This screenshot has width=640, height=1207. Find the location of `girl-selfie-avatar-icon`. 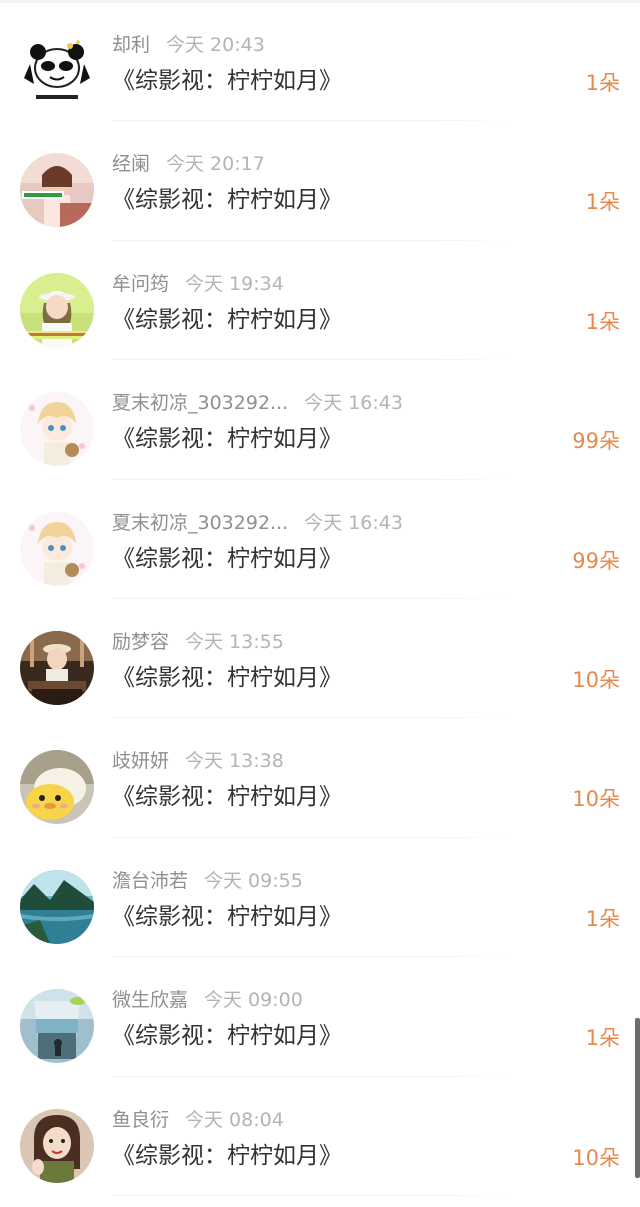

girl-selfie-avatar-icon is located at coordinates (57, 1145).